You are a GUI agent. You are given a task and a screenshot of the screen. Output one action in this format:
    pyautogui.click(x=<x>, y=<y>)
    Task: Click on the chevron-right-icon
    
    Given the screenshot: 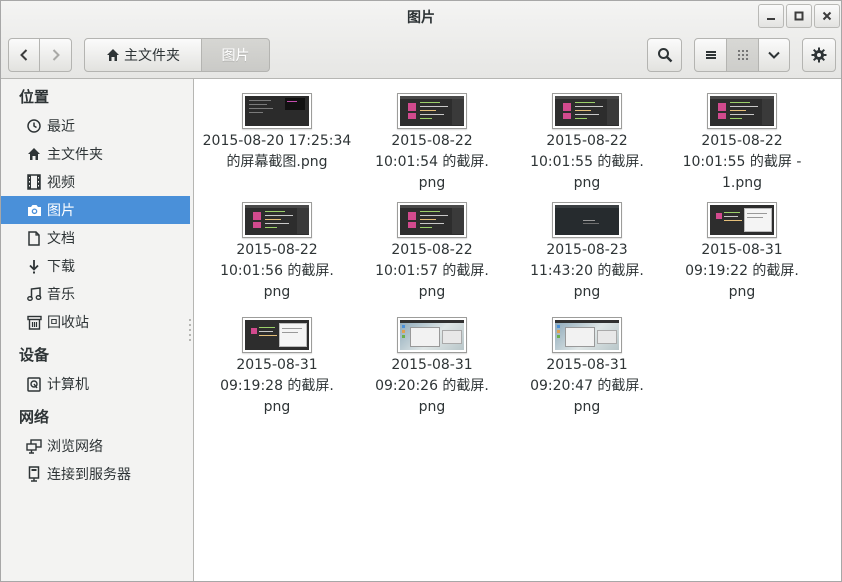 What is the action you would take?
    pyautogui.click(x=56, y=55)
    